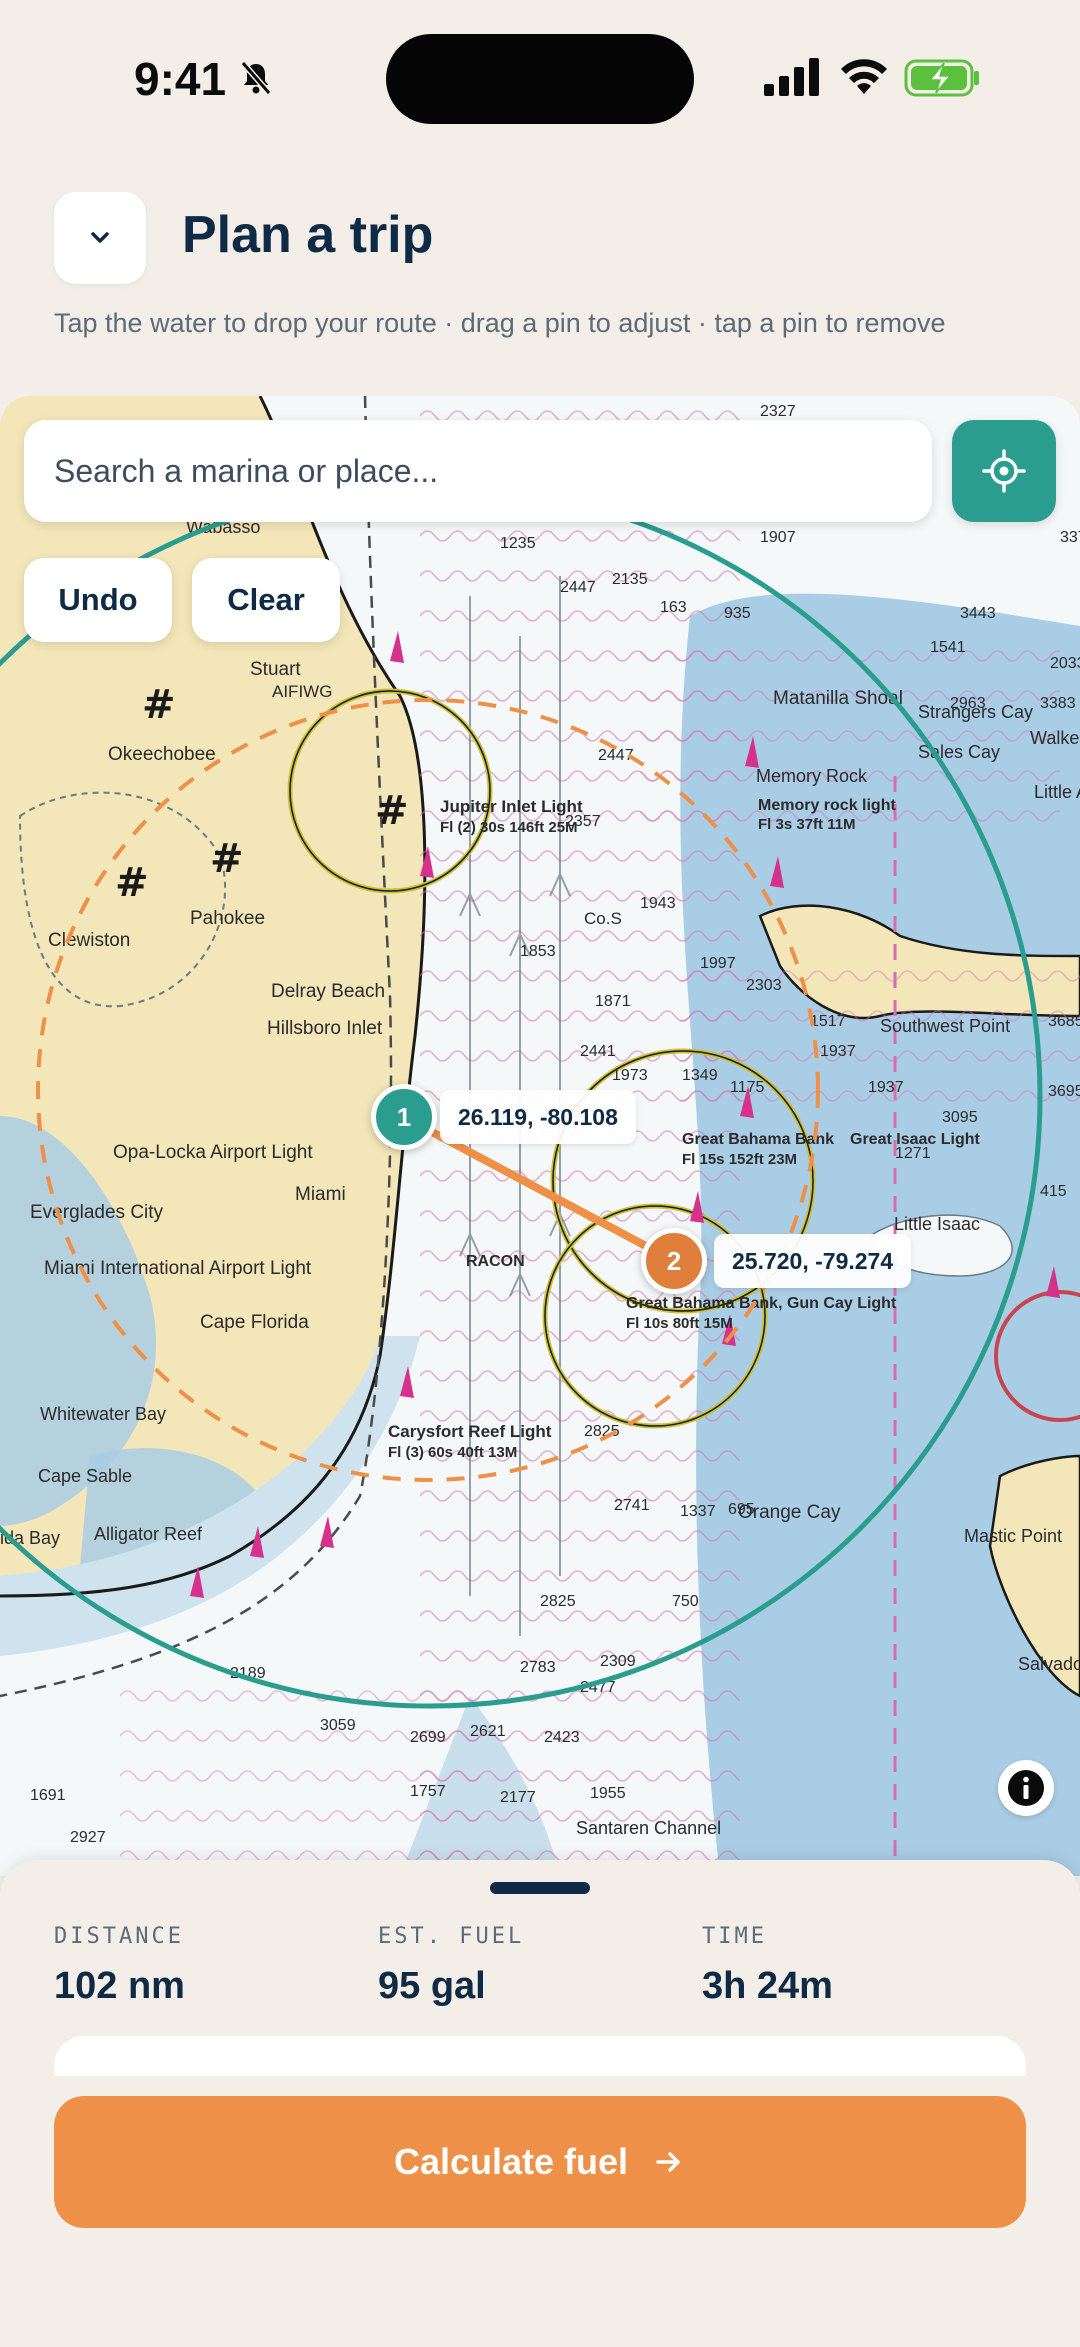  I want to click on place-orange-cay: Orange Cay, so click(789, 1512).